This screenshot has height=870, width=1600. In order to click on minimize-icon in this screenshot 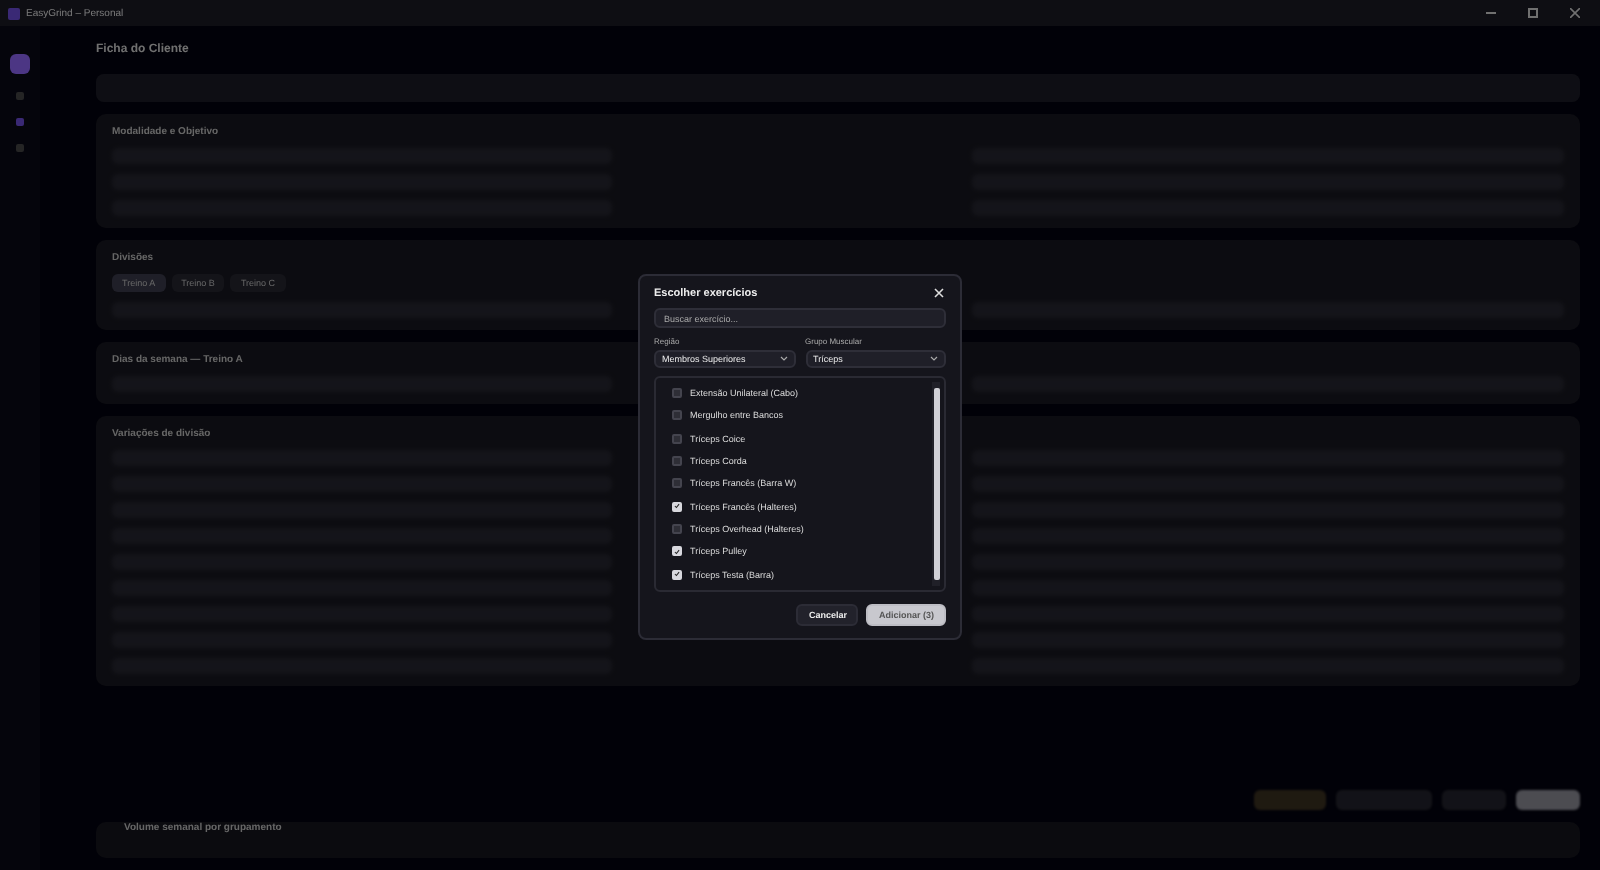, I will do `click(1491, 13)`.